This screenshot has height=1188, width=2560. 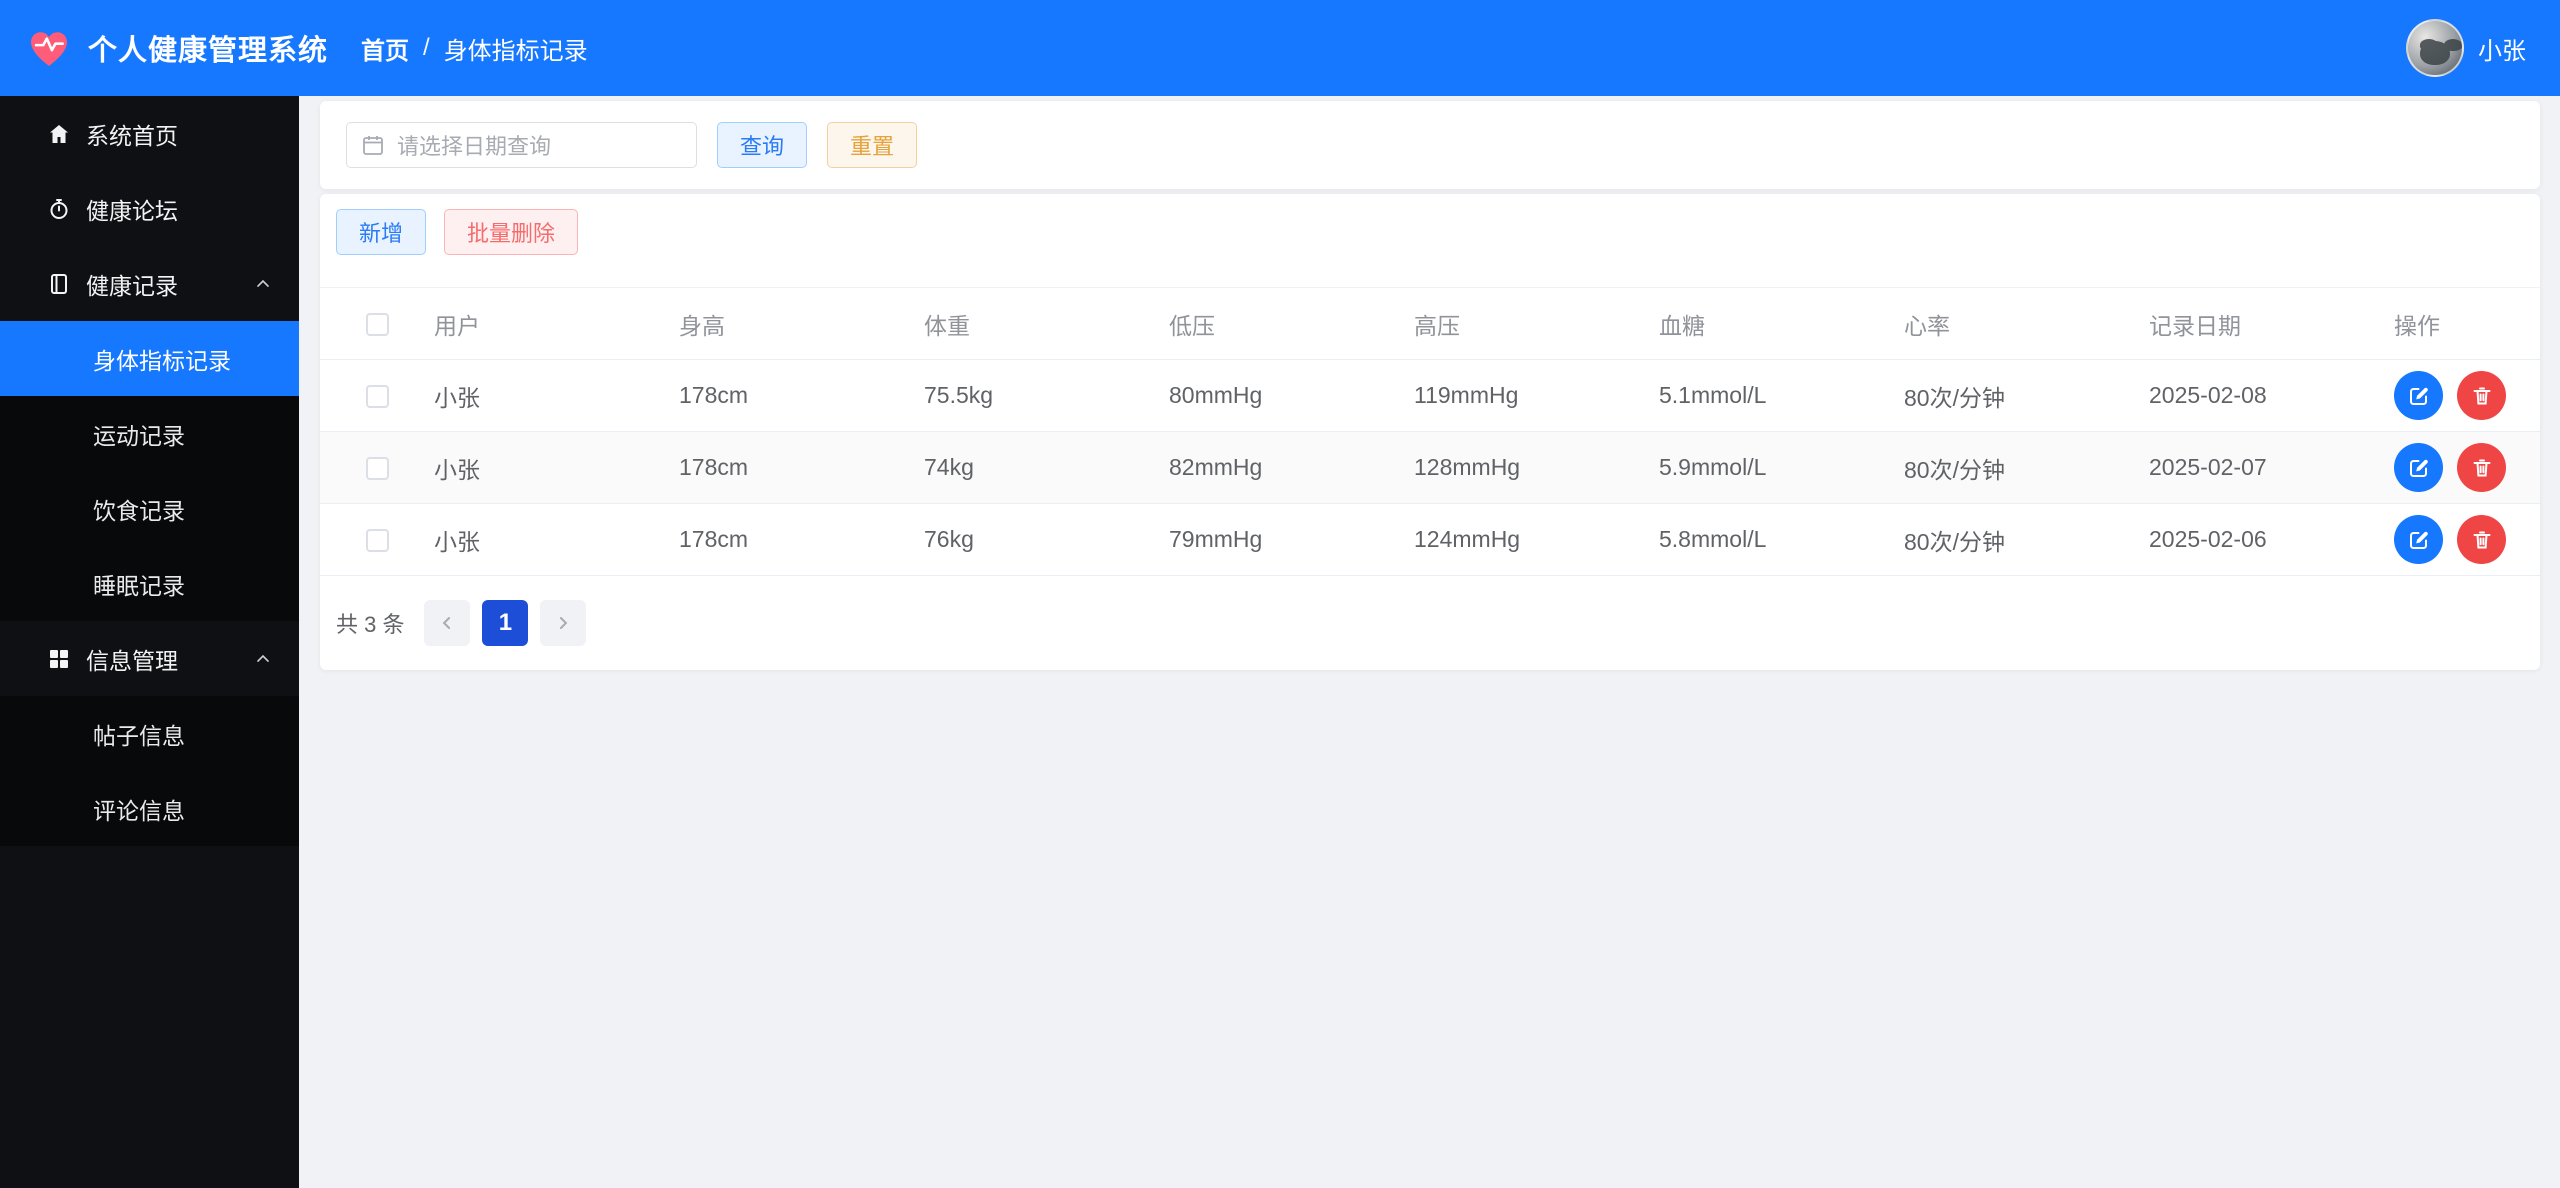 What do you see at coordinates (59, 284) in the screenshot?
I see `notebook-icon` at bounding box center [59, 284].